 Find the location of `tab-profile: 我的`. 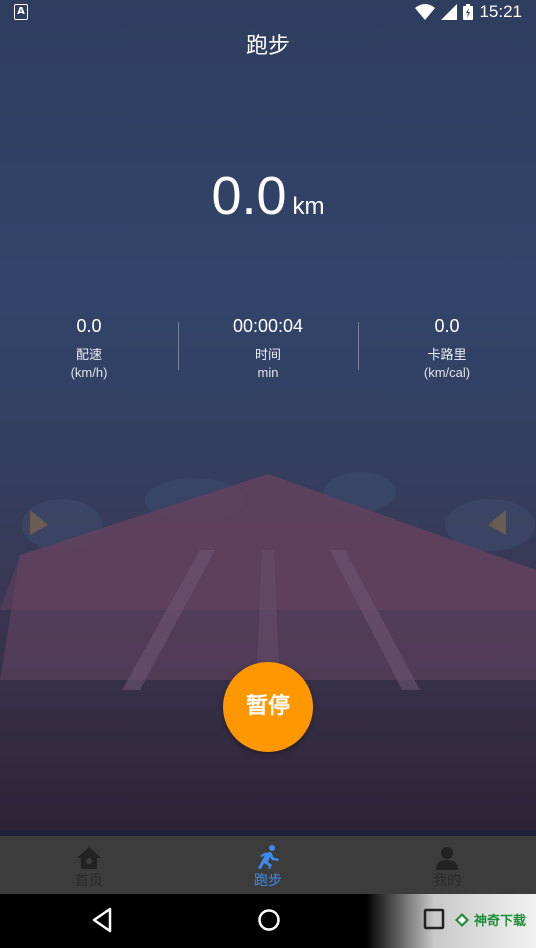

tab-profile: 我的 is located at coordinates (447, 866).